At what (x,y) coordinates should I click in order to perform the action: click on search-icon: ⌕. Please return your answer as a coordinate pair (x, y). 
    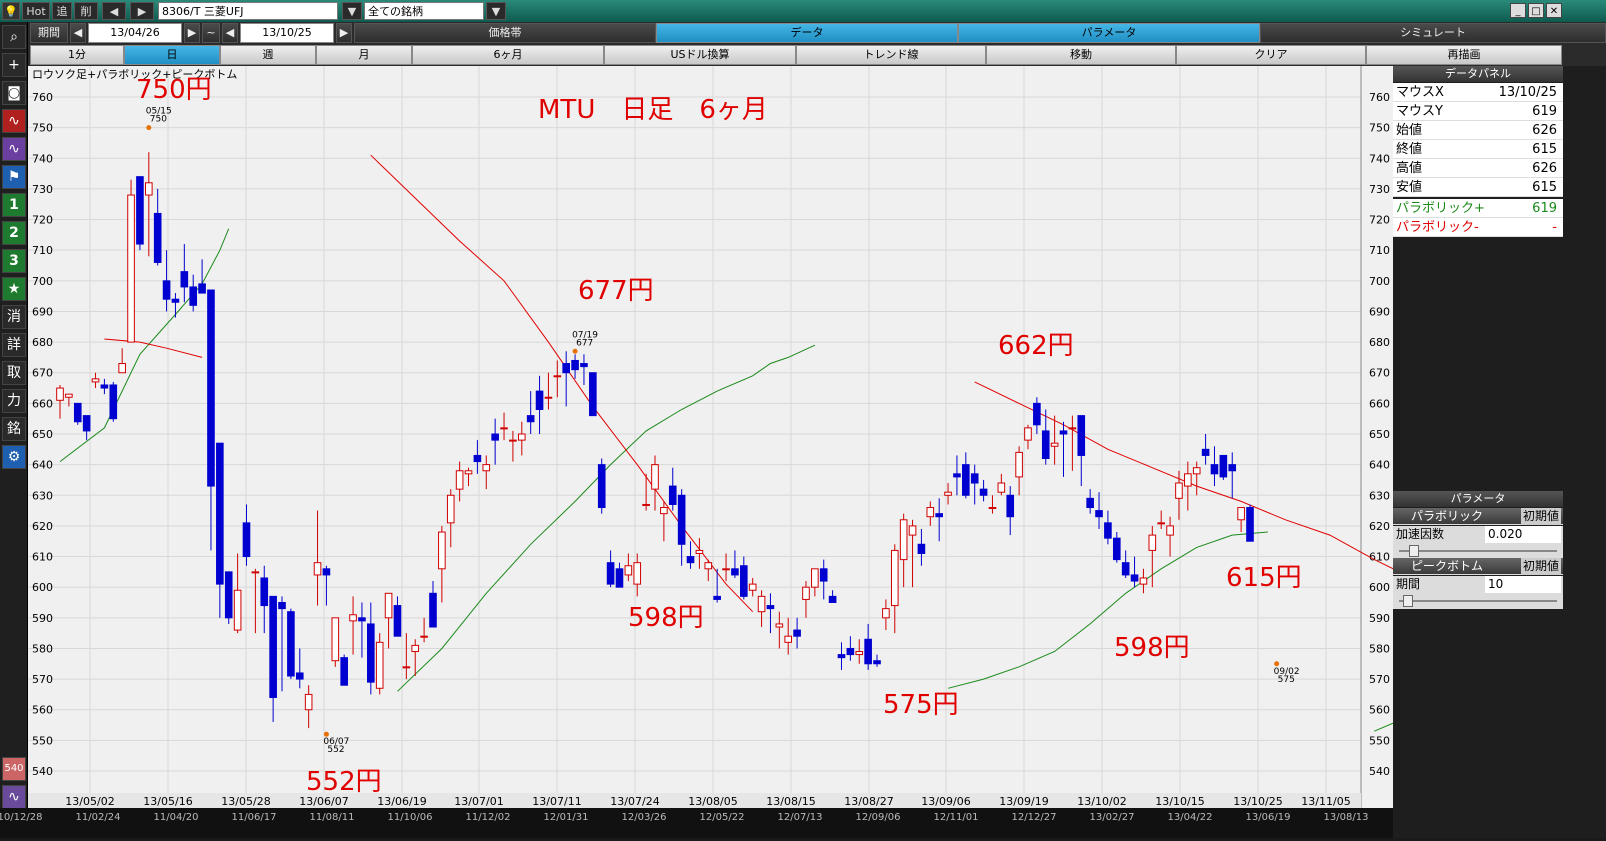
    Looking at the image, I should click on (14, 37).